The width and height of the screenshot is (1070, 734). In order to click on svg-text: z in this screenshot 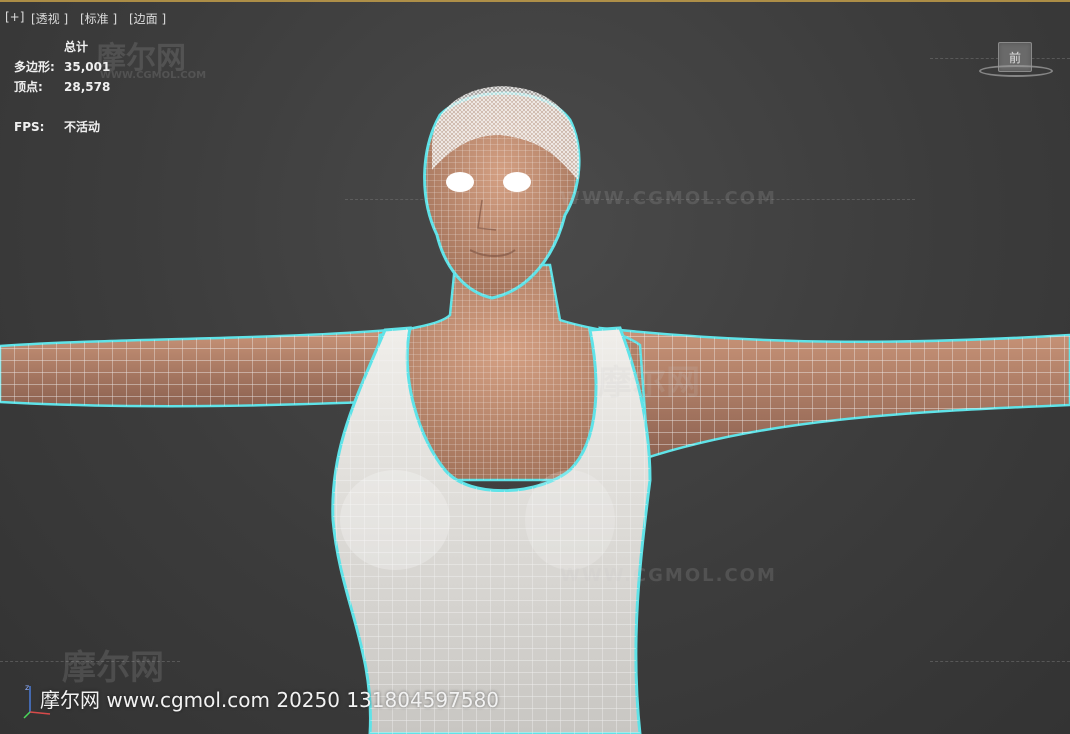, I will do `click(27, 687)`.